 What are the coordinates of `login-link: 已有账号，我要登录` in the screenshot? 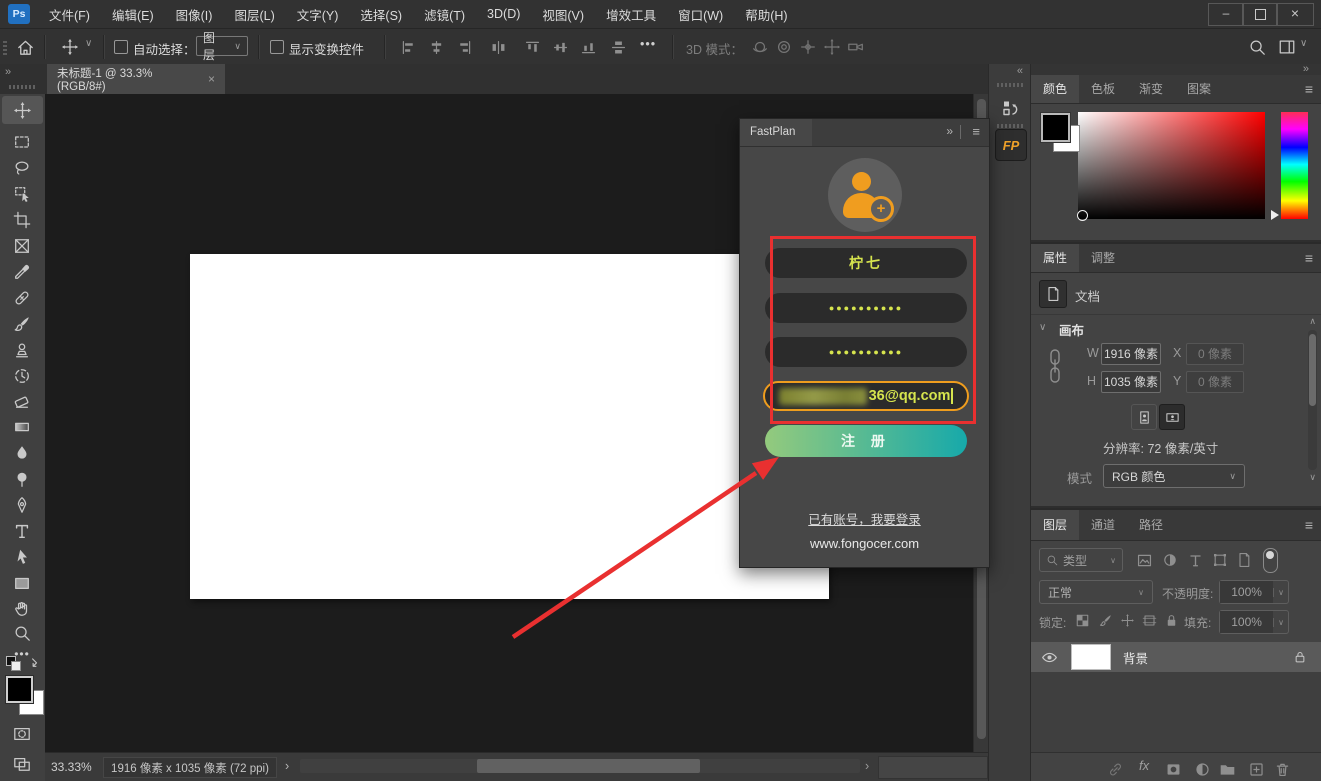 It's located at (864, 518).